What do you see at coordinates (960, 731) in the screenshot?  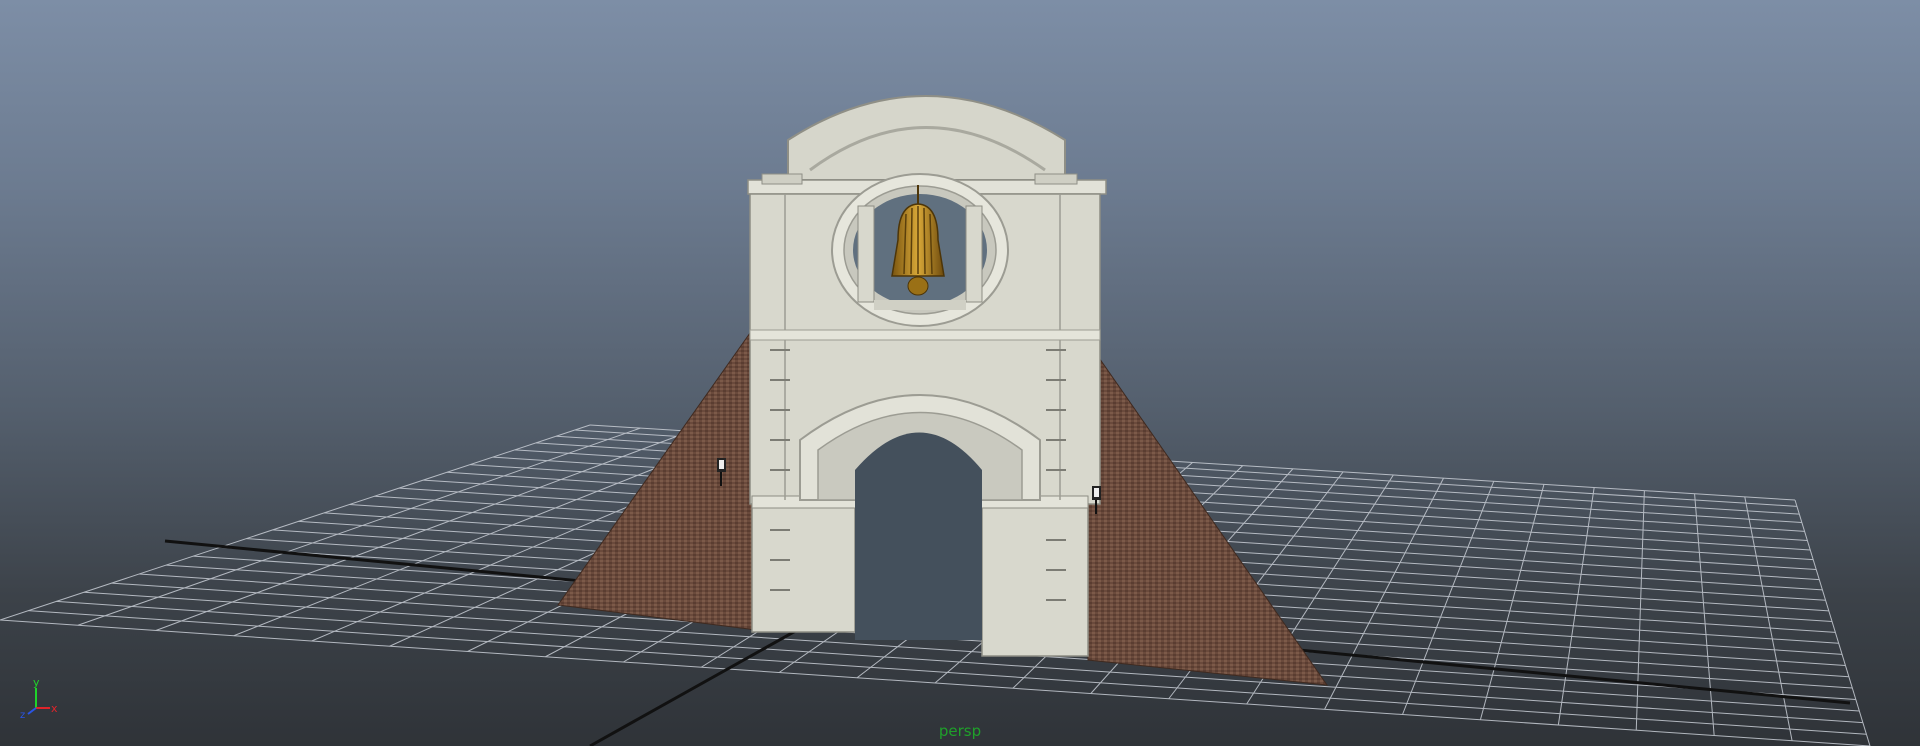 I see `camera-name-label: persp` at bounding box center [960, 731].